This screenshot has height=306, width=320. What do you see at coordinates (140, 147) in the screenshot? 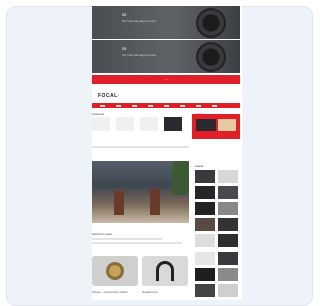
I see `divider` at bounding box center [140, 147].